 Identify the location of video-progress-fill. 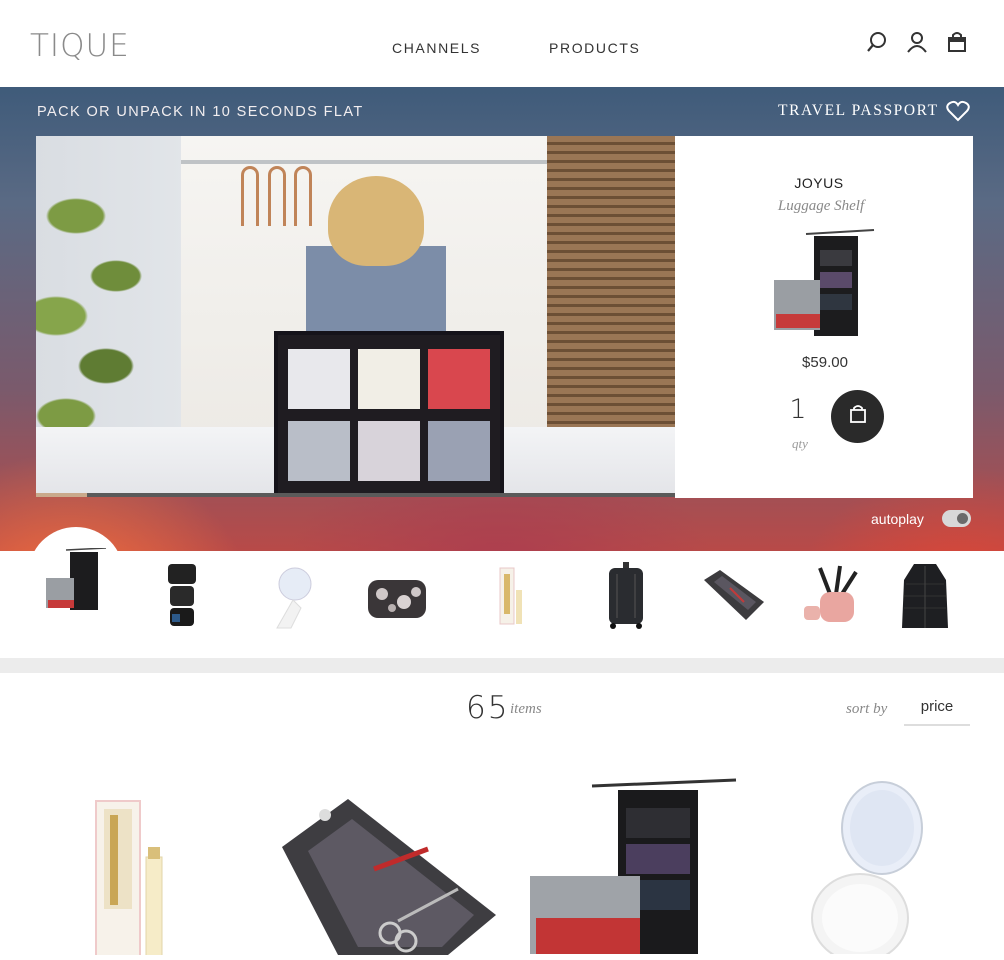
(62, 495).